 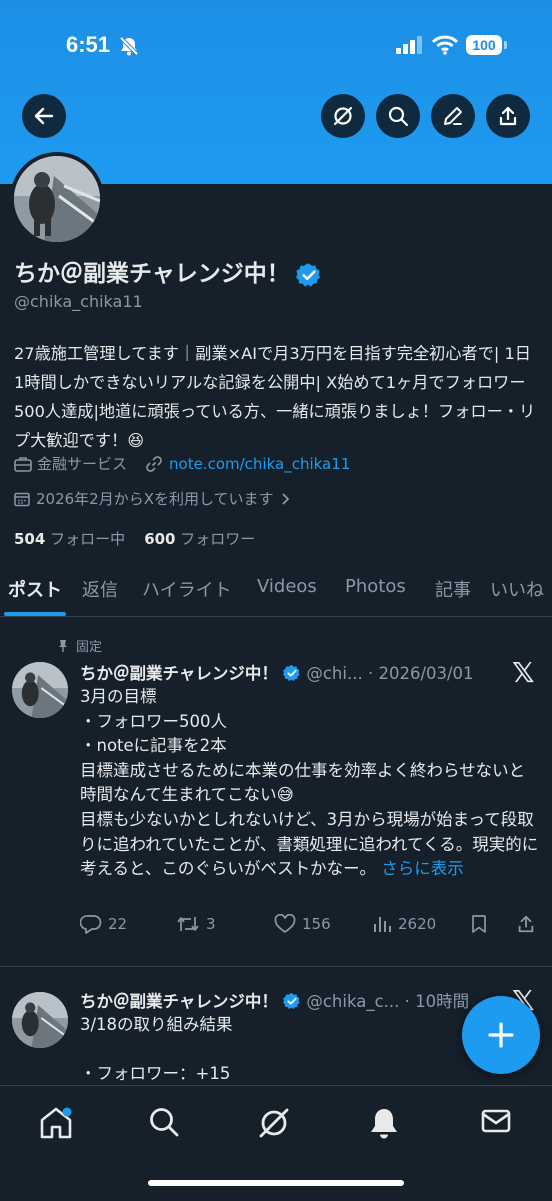 What do you see at coordinates (100, 589) in the screenshot?
I see `tab-replies: 返信` at bounding box center [100, 589].